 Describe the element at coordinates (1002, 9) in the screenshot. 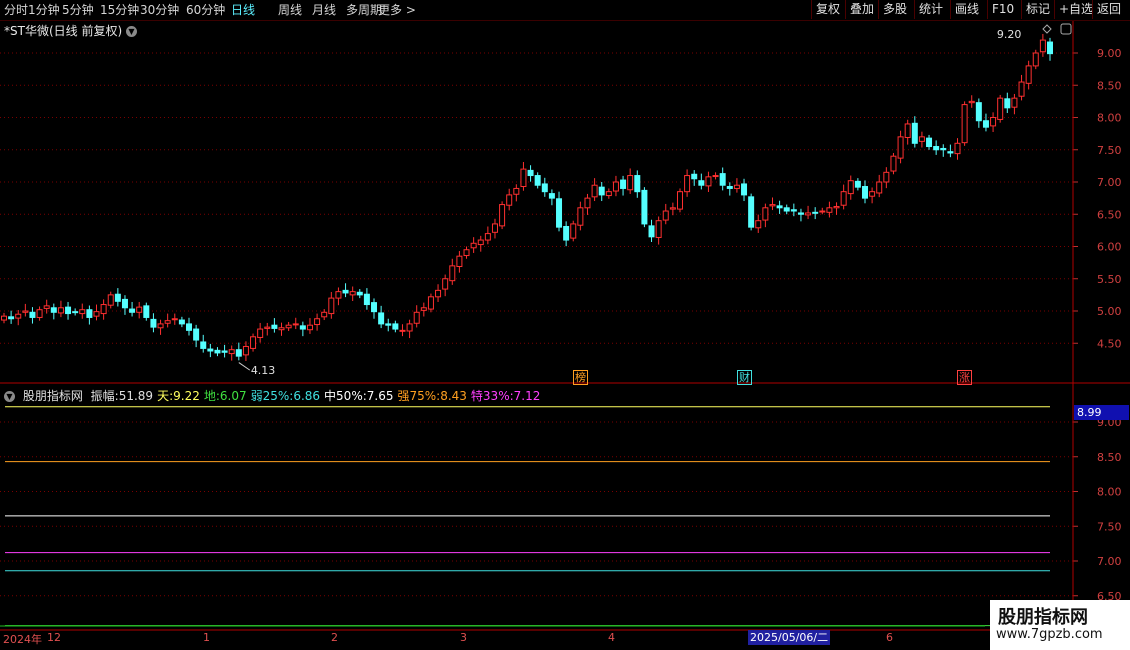

I see `toolbar-button-5: F10` at that location.